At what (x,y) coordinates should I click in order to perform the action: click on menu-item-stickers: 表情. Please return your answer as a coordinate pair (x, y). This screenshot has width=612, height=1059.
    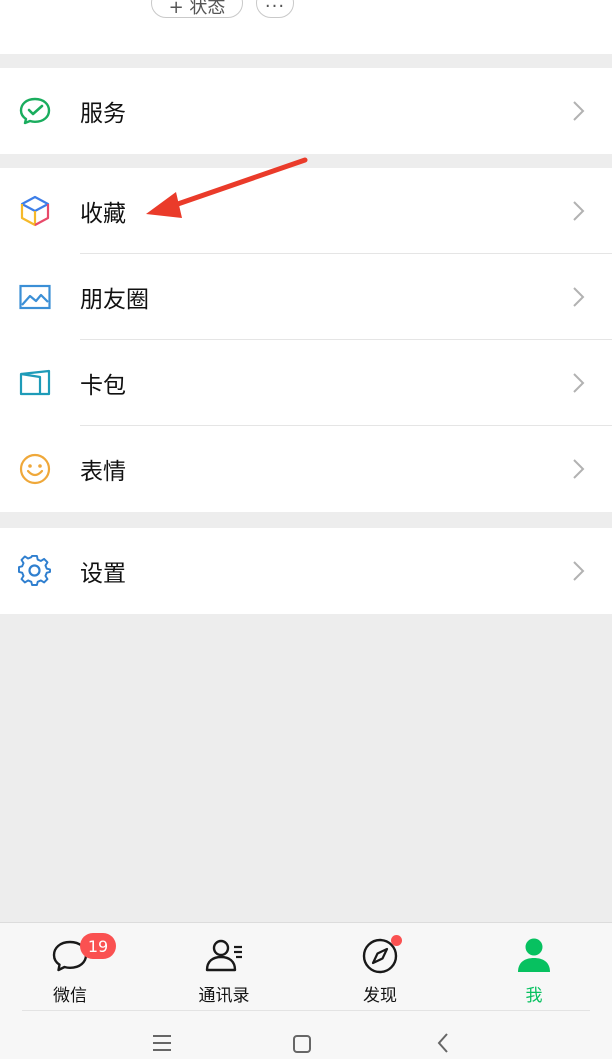
    Looking at the image, I should click on (306, 469).